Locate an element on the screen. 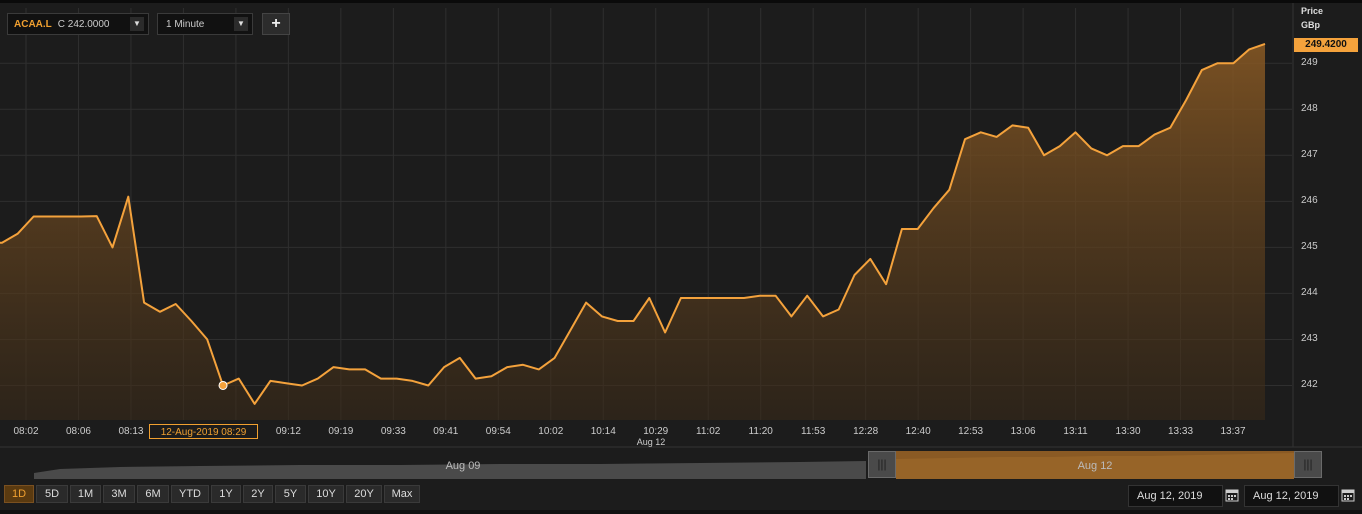 This screenshot has width=1362, height=514. navigator-handle-right: ||| is located at coordinates (1308, 464).